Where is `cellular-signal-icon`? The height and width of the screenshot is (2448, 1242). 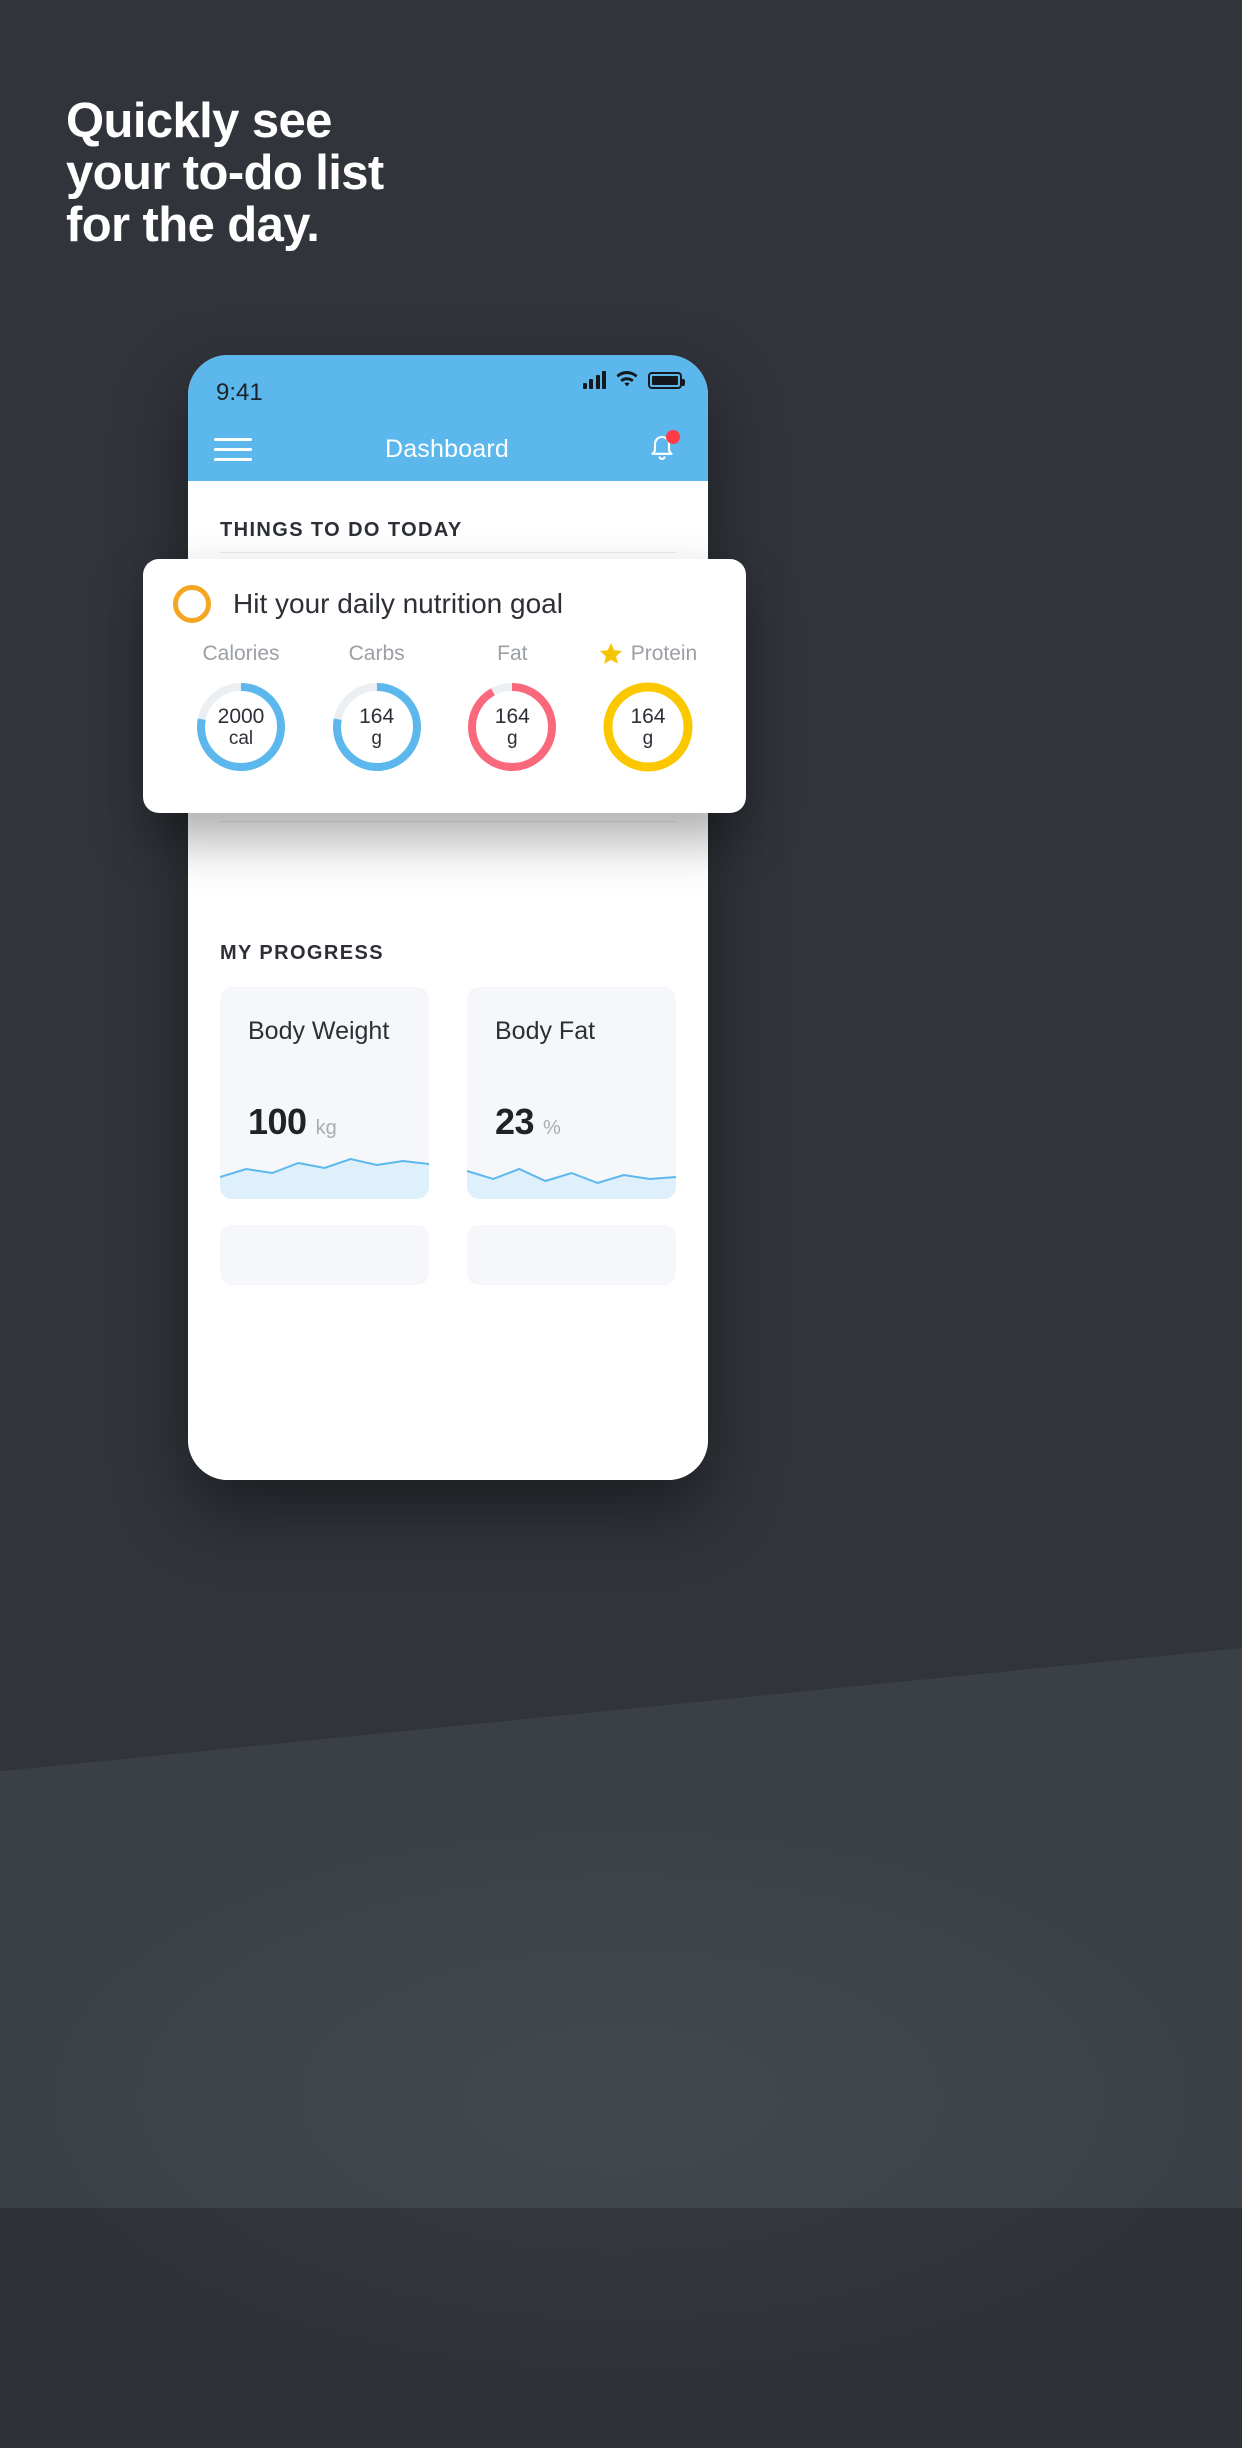 cellular-signal-icon is located at coordinates (594, 380).